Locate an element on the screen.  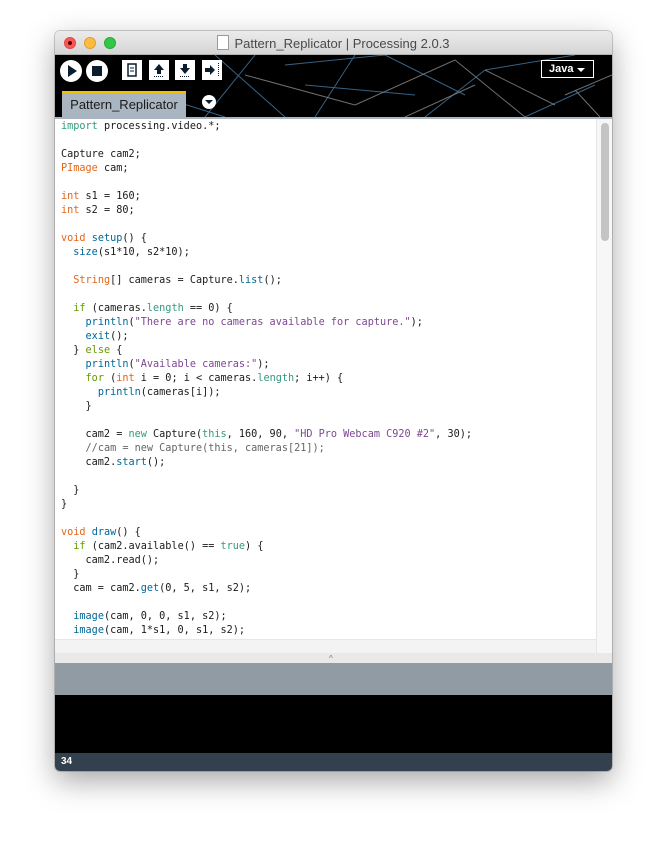
new-button is located at coordinates (132, 70).